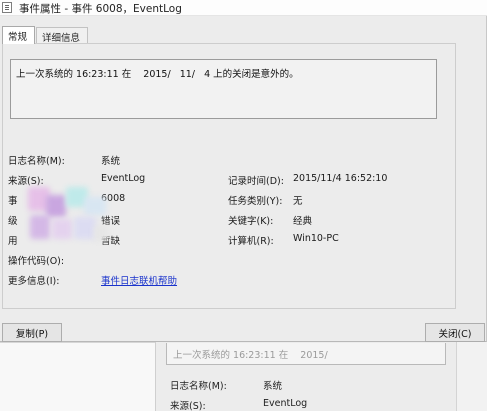 This screenshot has width=487, height=411. I want to click on window-title: 事件属性 - 事件 6008，EventLog, so click(100, 9).